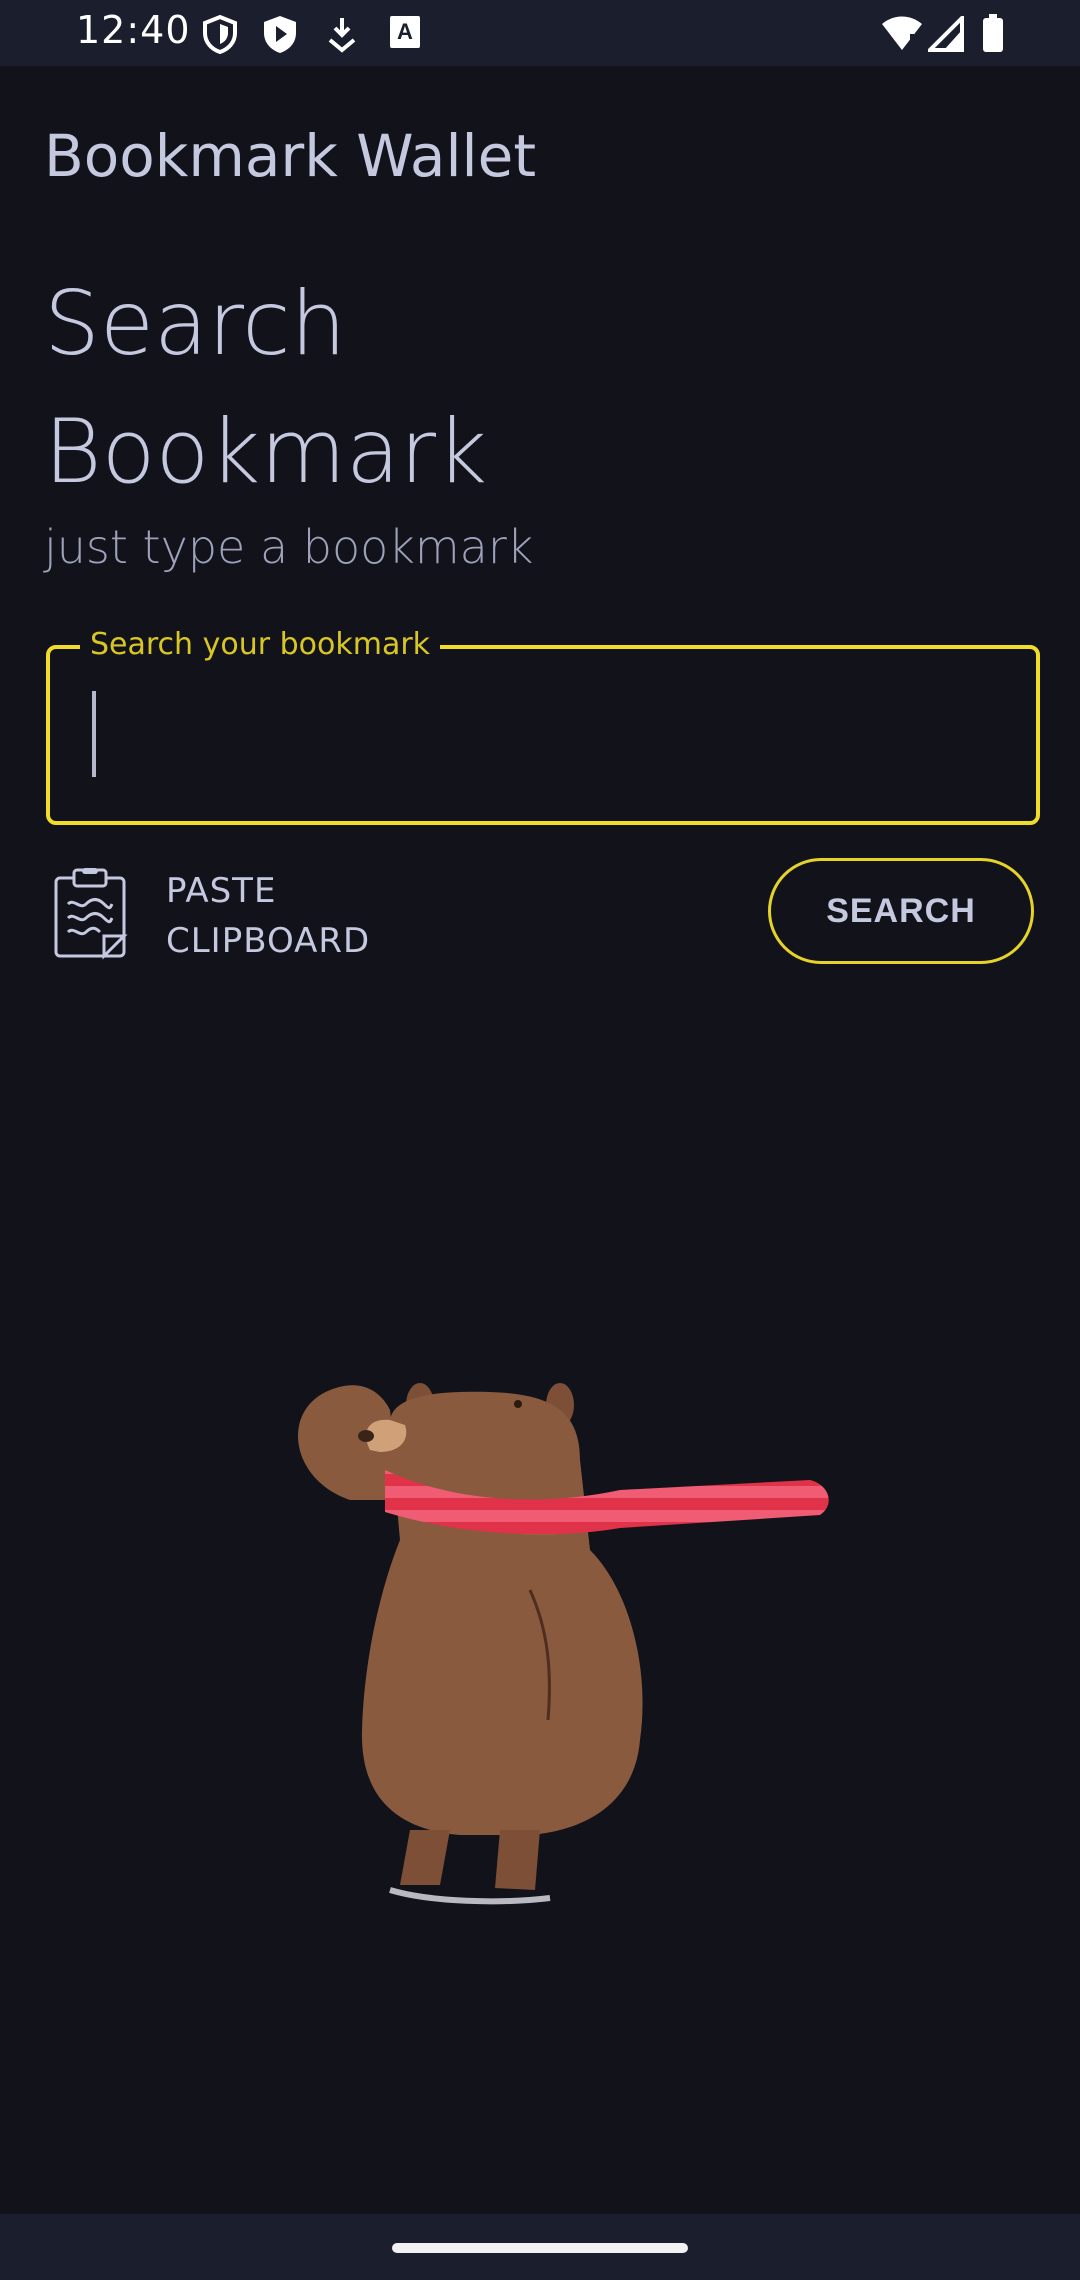 This screenshot has width=1080, height=2280. Describe the element at coordinates (993, 33) in the screenshot. I see `battery-icon` at that location.